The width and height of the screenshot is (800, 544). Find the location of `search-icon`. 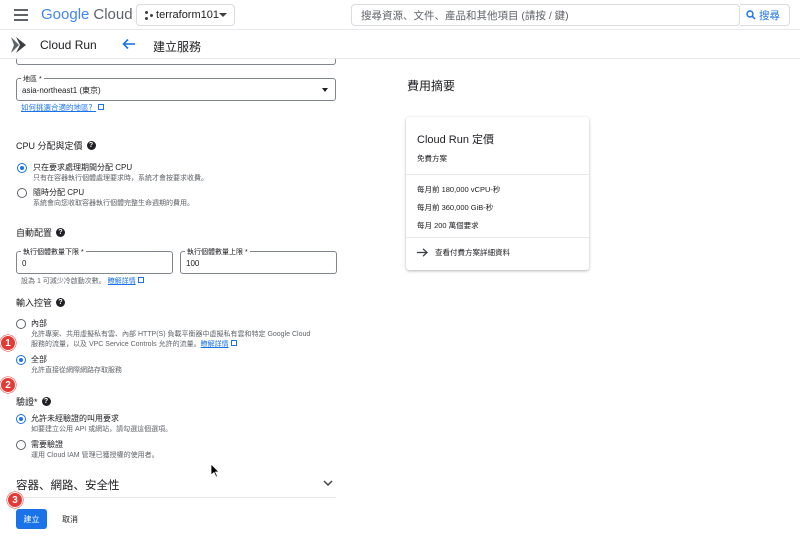

search-icon is located at coordinates (751, 15).